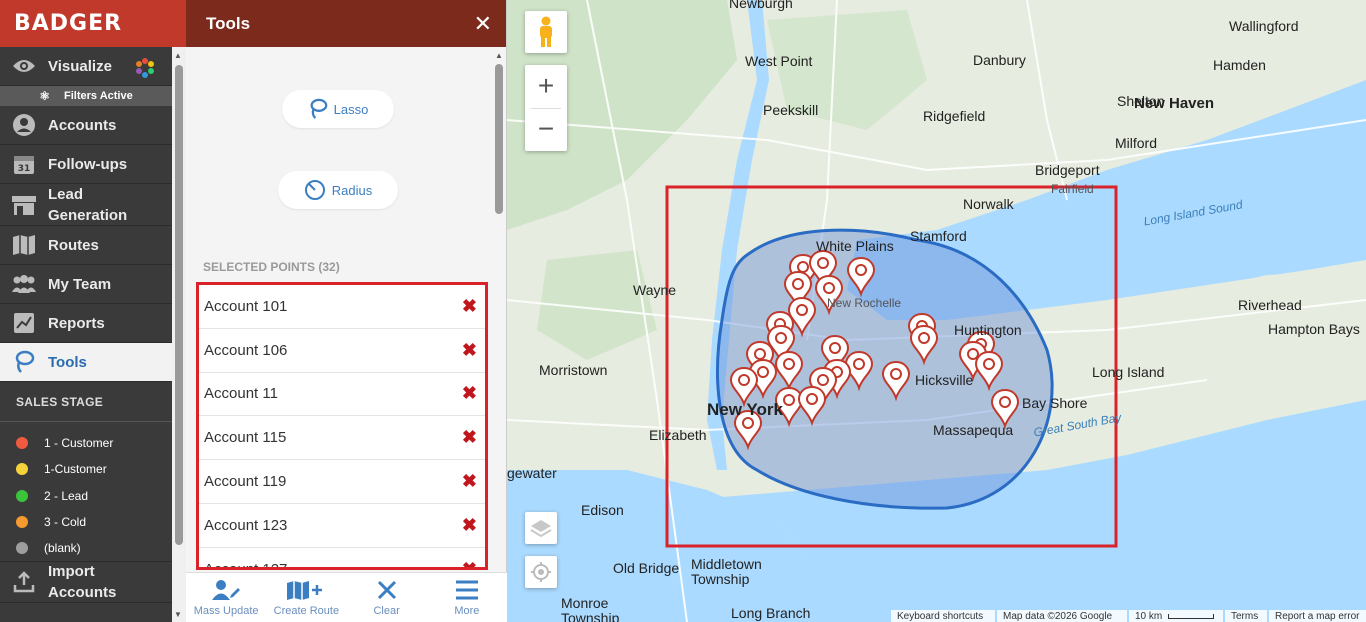 Image resolution: width=1366 pixels, height=622 pixels. Describe the element at coordinates (226, 611) in the screenshot. I see `mass-update-label: Mass Update` at that location.